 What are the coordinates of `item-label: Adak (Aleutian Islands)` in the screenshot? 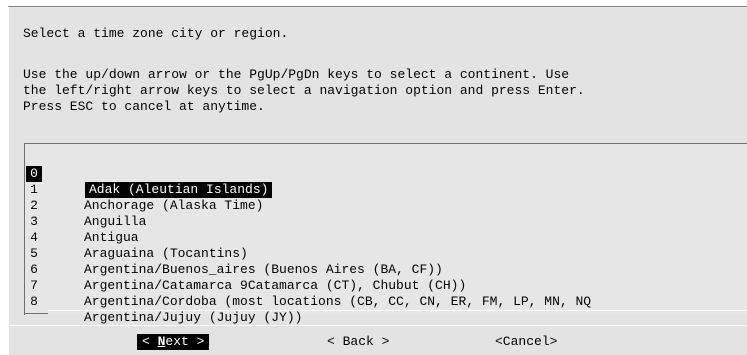 It's located at (179, 190).